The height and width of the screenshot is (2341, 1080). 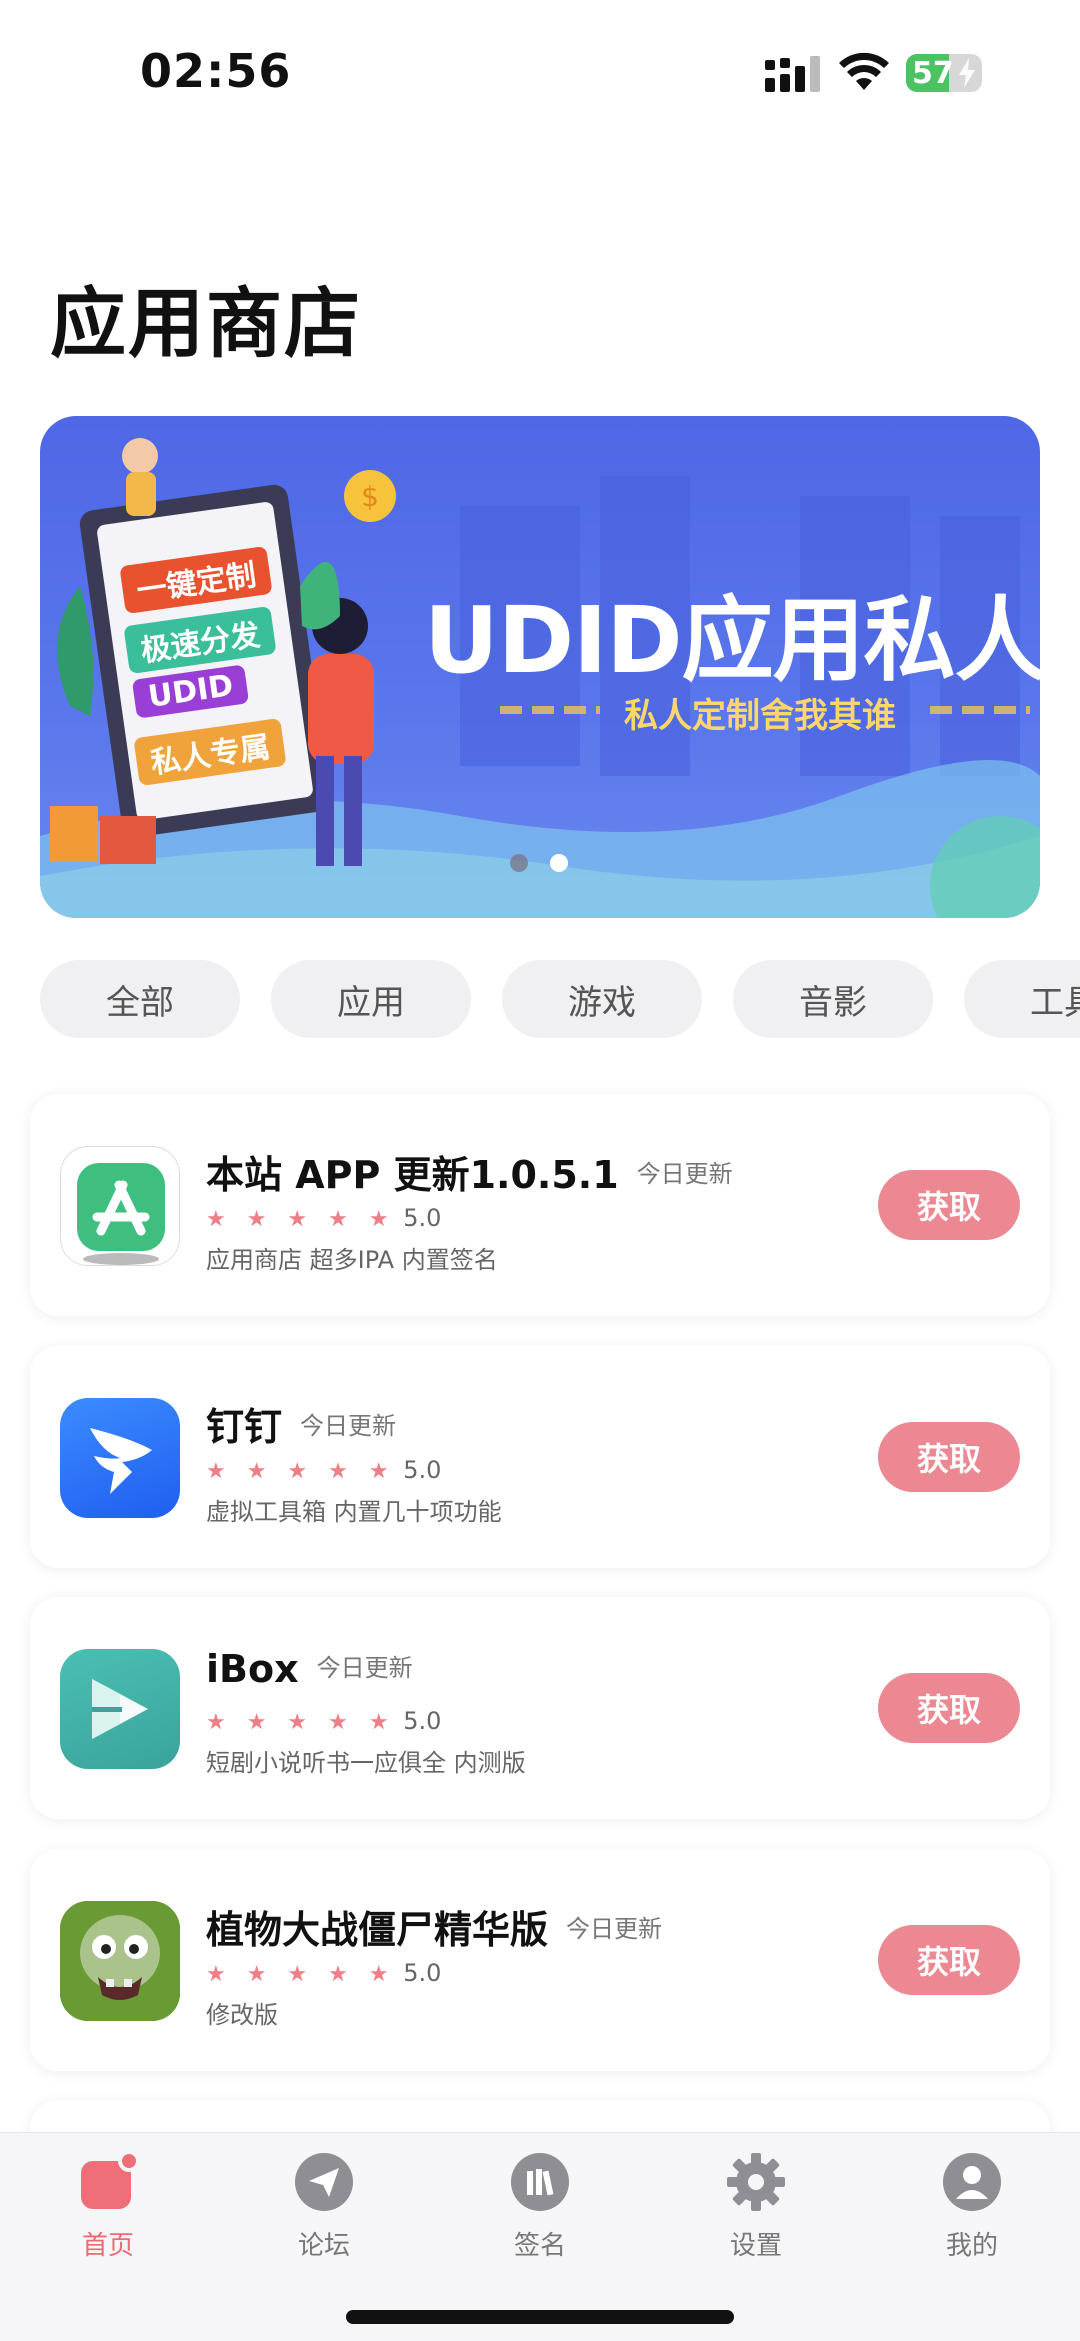 What do you see at coordinates (967, 73) in the screenshot?
I see `charging-bolt-icon` at bounding box center [967, 73].